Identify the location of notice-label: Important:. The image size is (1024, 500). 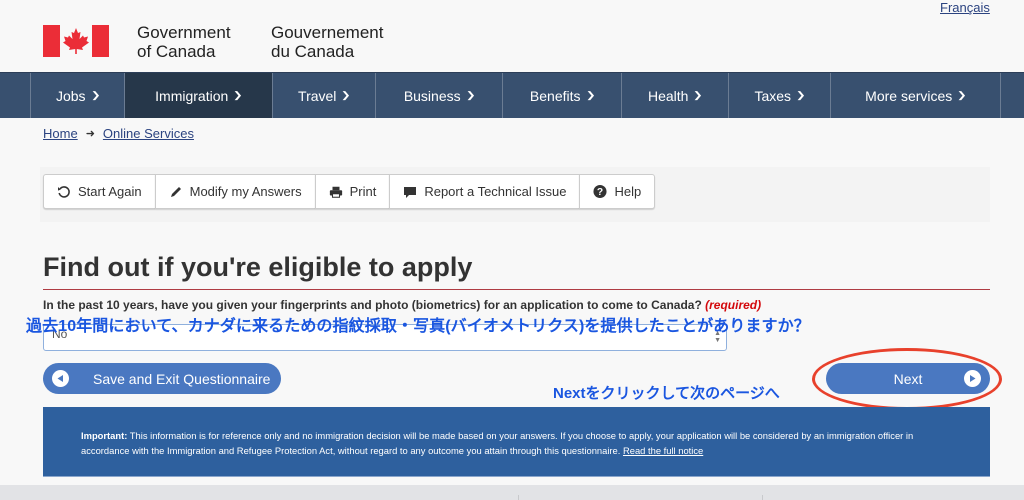
(104, 435).